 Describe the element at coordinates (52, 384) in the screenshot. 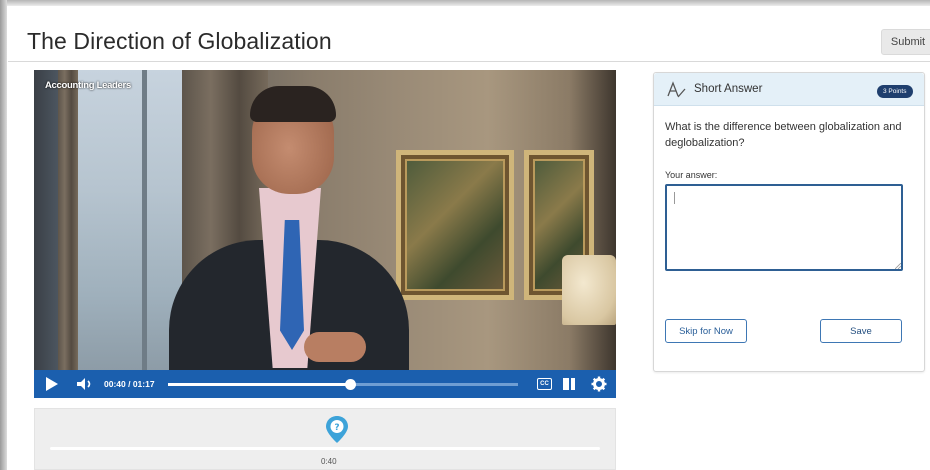

I see `play-icon` at that location.